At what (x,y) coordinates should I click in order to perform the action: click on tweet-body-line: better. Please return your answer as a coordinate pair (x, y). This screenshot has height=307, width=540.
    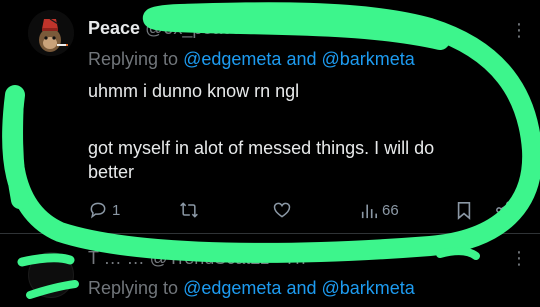
    Looking at the image, I should click on (111, 172).